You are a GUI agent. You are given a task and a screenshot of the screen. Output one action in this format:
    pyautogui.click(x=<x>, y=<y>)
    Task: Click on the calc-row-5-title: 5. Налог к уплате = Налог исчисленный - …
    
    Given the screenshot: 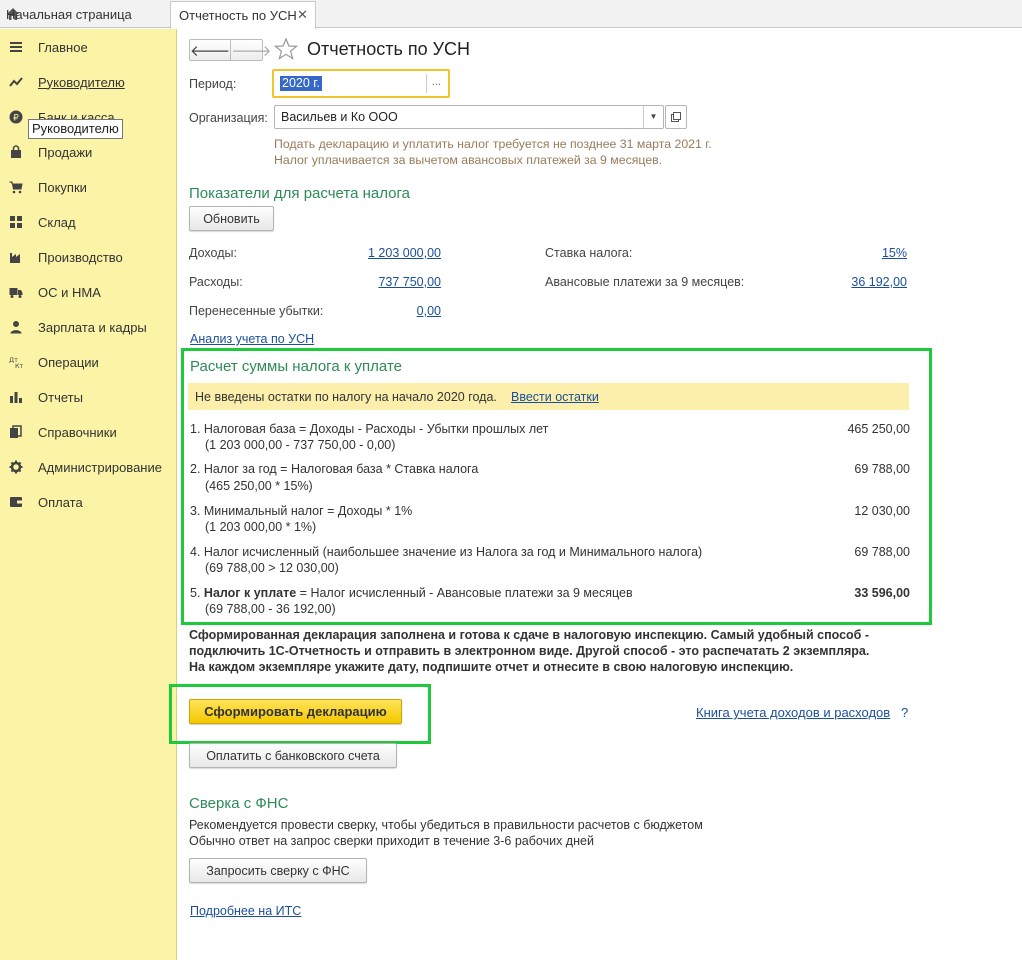 What is the action you would take?
    pyautogui.click(x=411, y=593)
    